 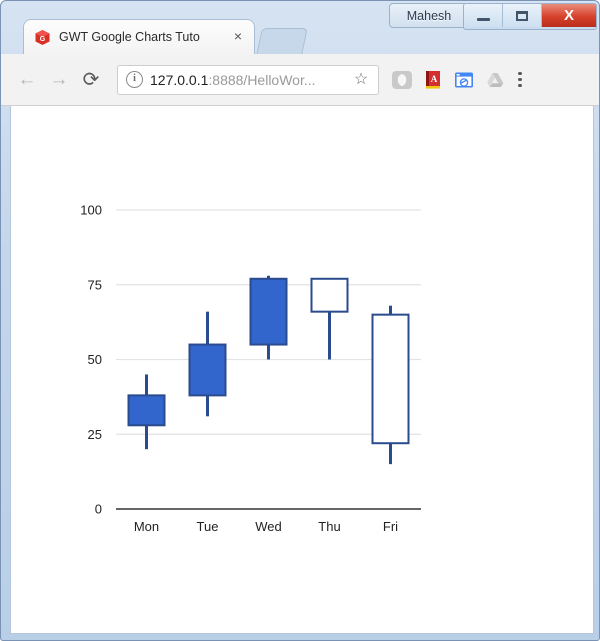 What do you see at coordinates (134, 79) in the screenshot?
I see `page-info-icon: i` at bounding box center [134, 79].